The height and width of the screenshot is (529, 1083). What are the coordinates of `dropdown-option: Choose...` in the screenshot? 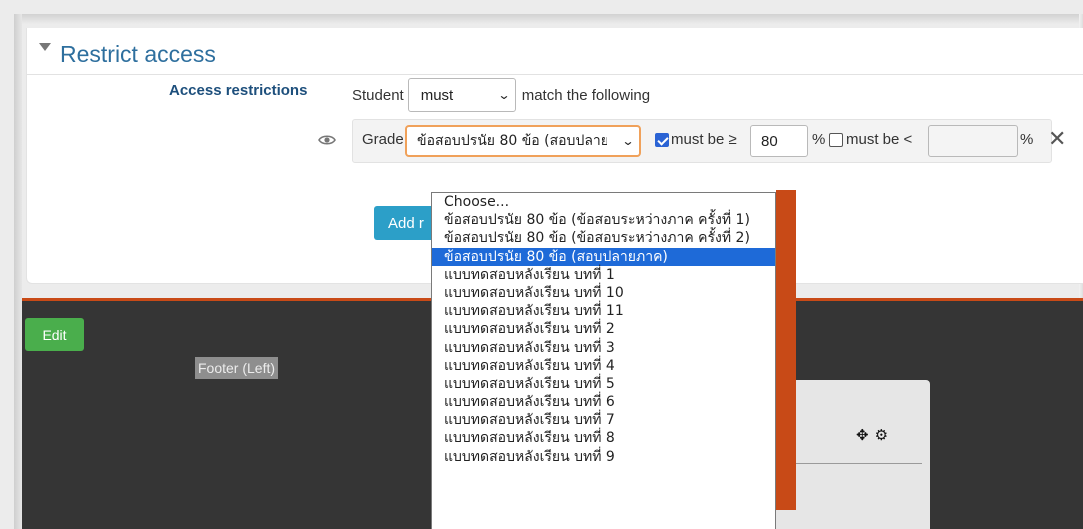 It's located at (603, 202).